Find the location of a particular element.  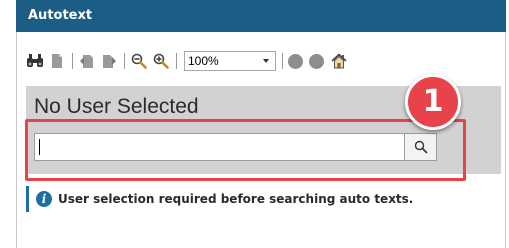

page-icon is located at coordinates (57, 61).